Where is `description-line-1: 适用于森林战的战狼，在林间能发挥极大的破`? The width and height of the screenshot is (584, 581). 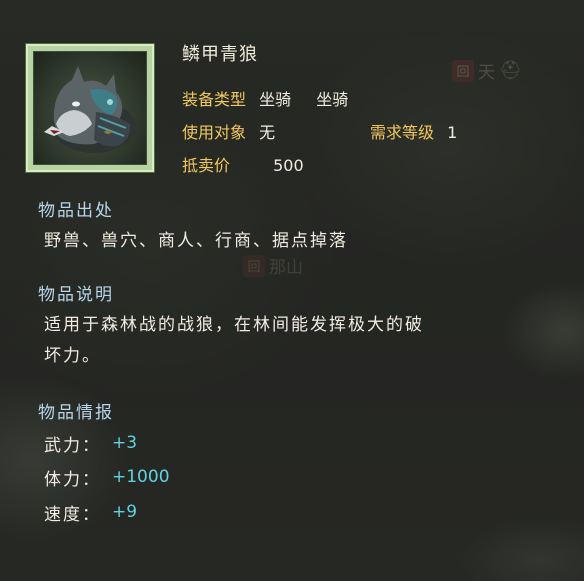
description-line-1: 适用于森林战的战狼，在林间能发挥极大的破 is located at coordinates (234, 325).